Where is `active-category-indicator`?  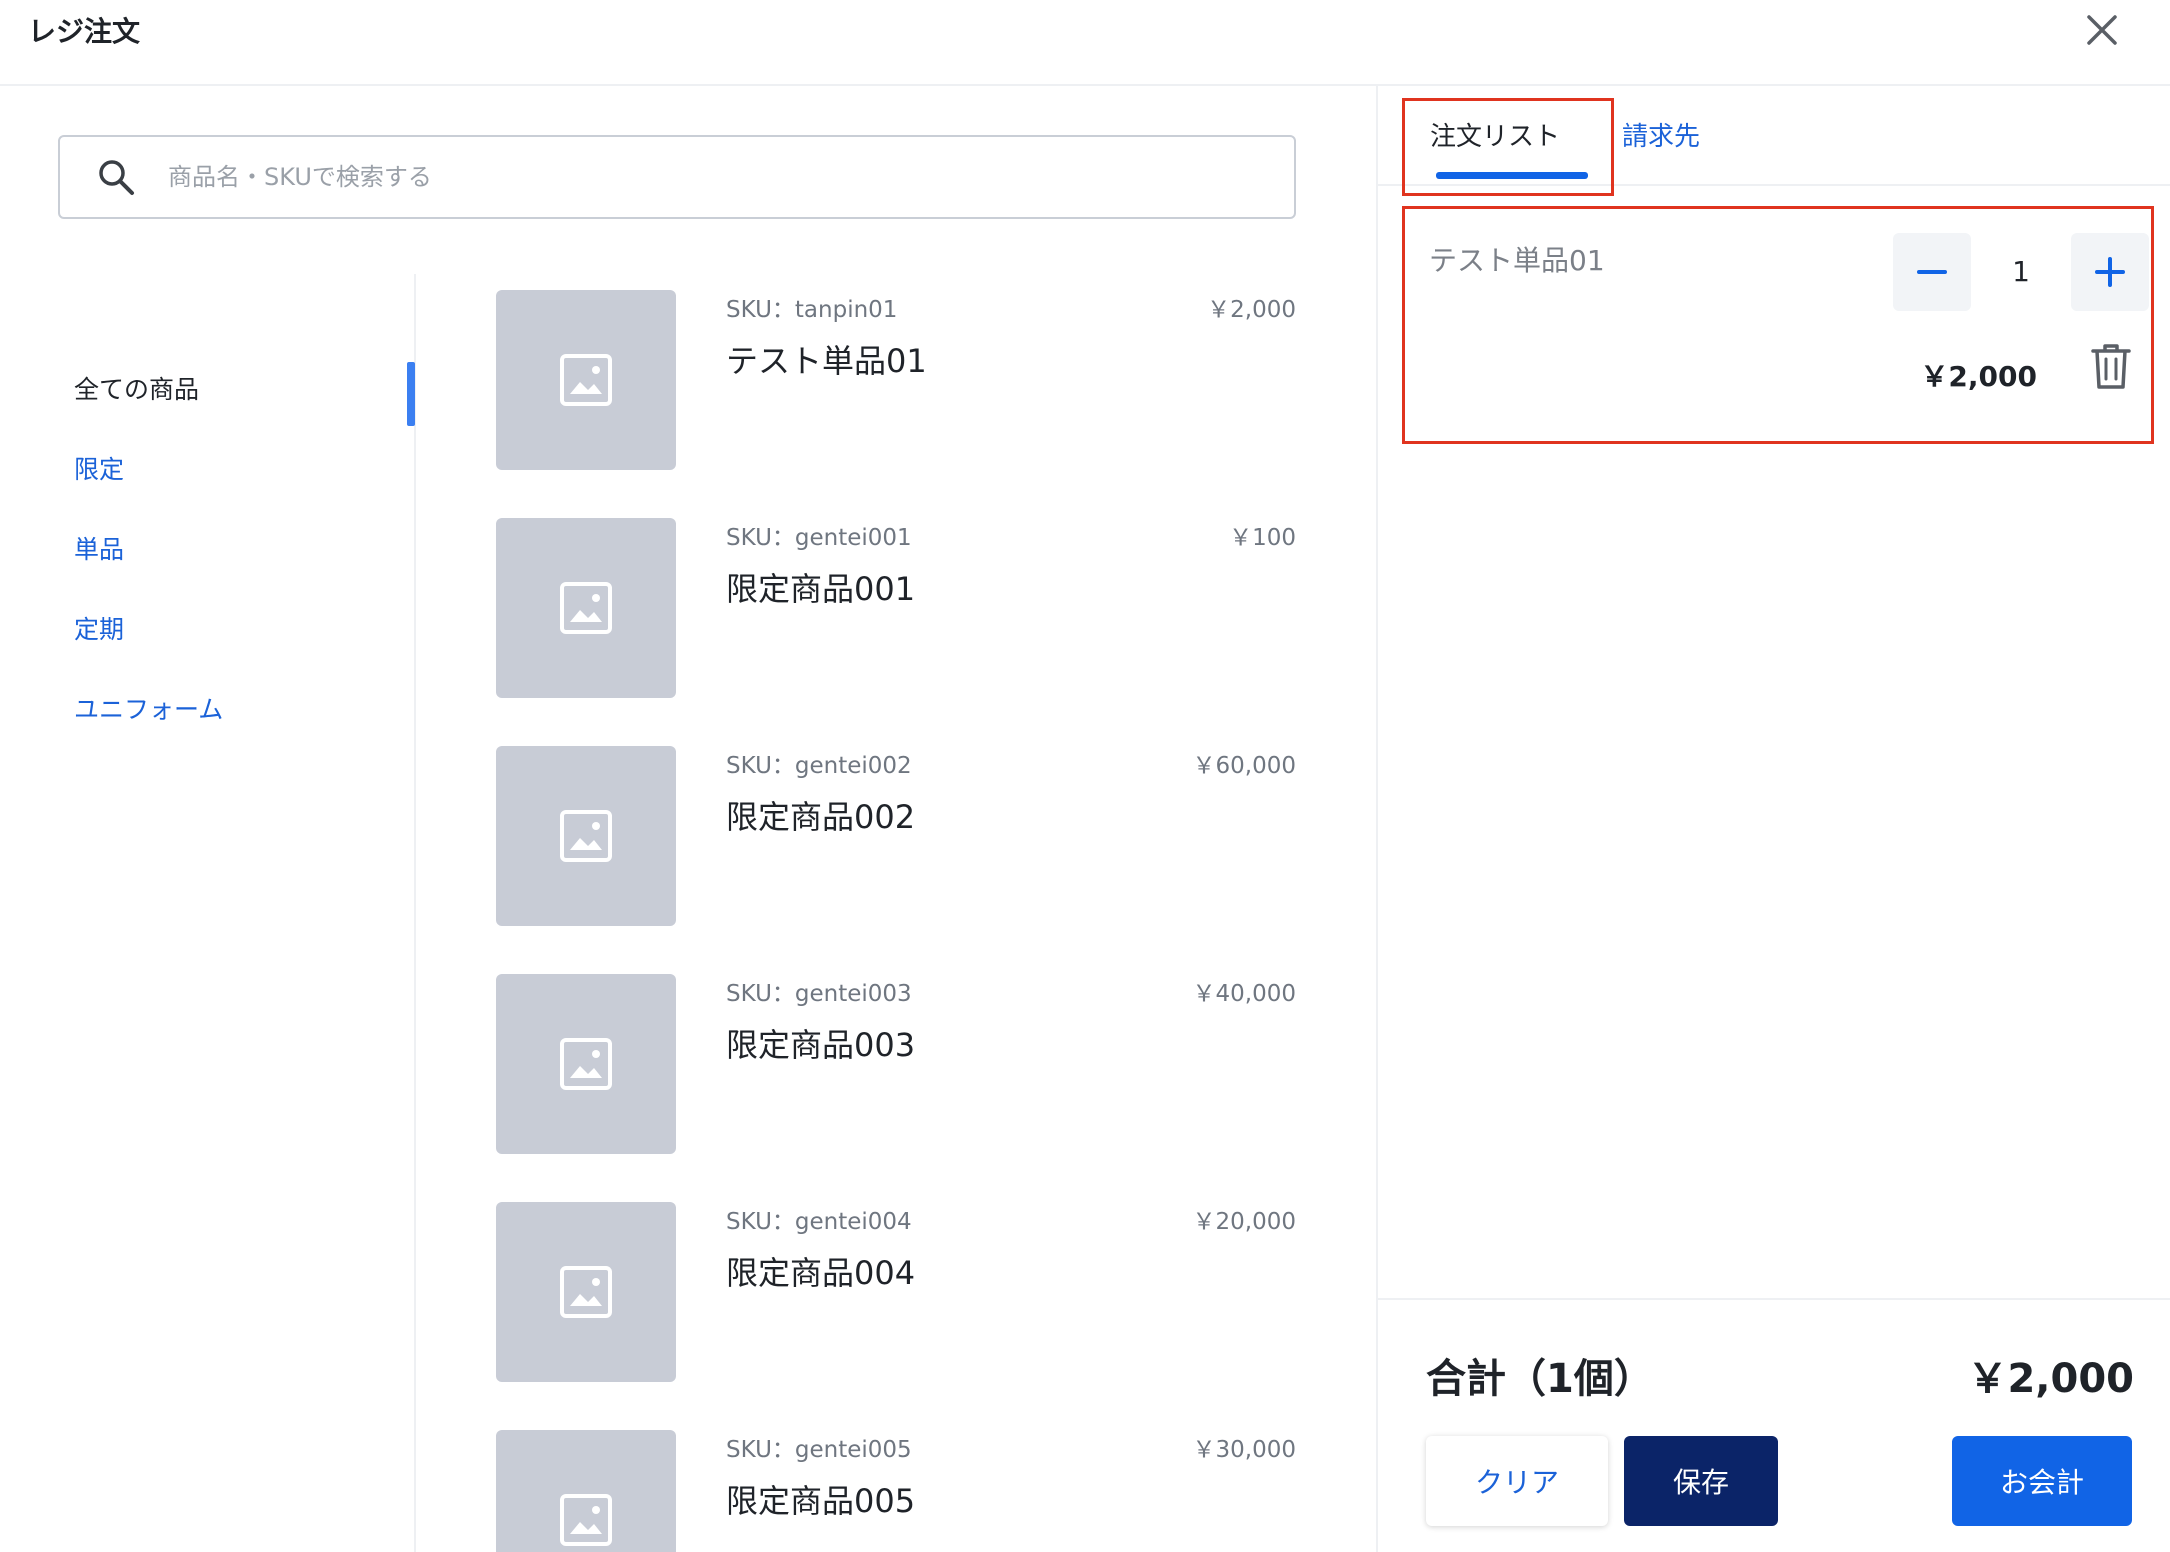
active-category-indicator is located at coordinates (411, 394).